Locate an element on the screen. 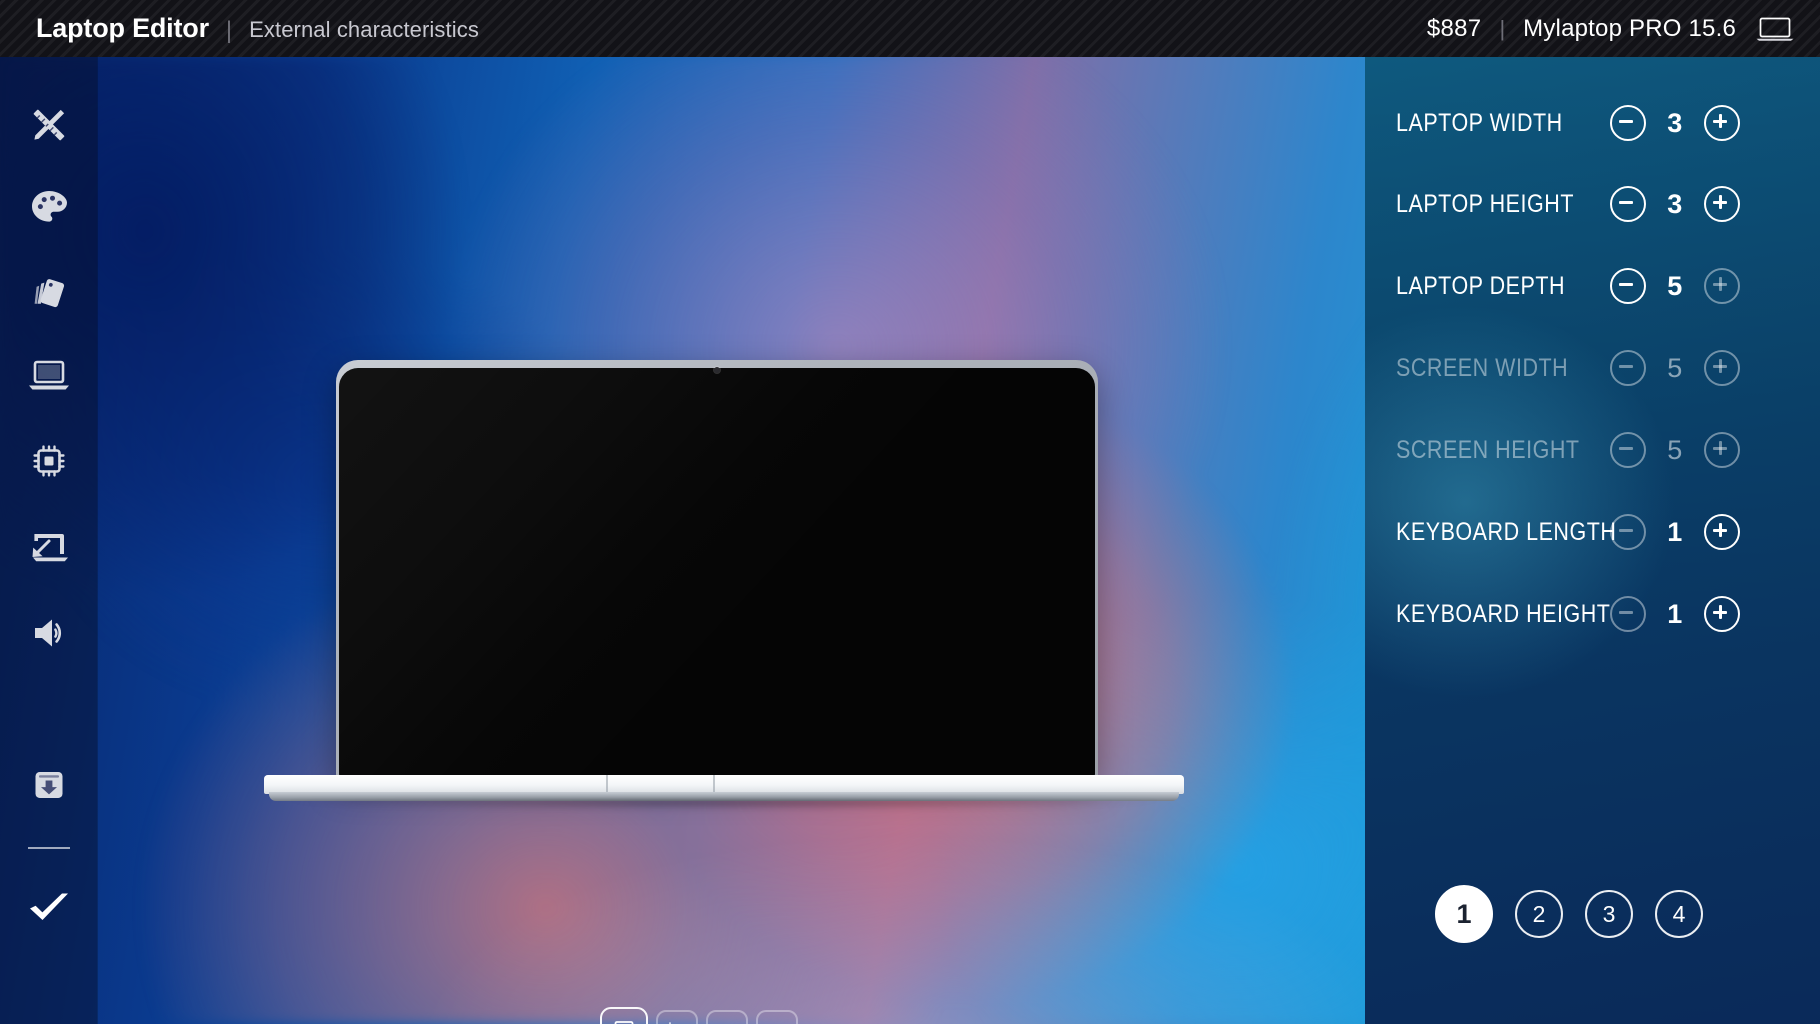 This screenshot has width=1820, height=1024. spec-label: LAPTOP HEIGHT is located at coordinates (1485, 203).